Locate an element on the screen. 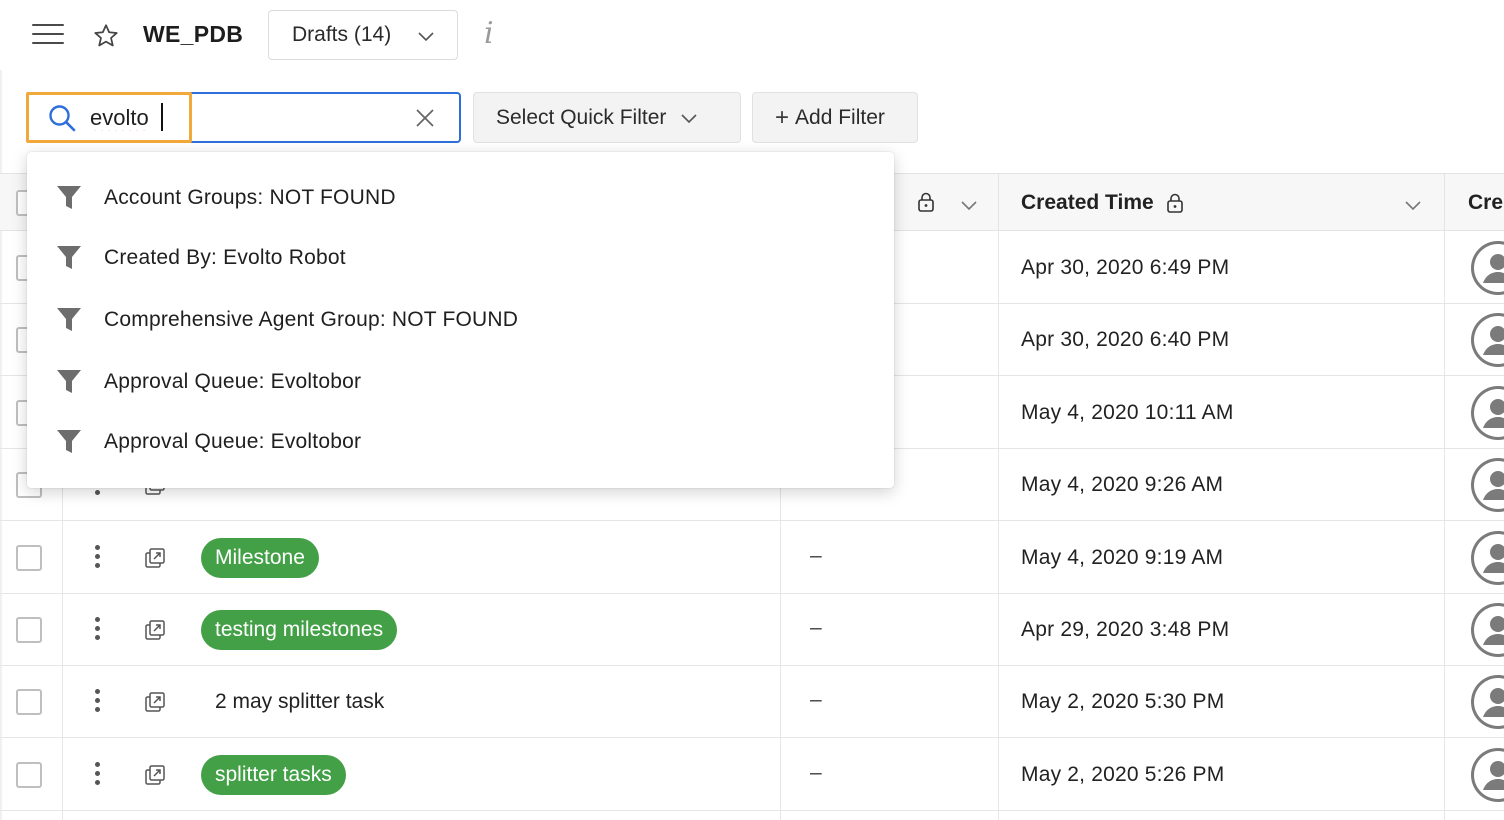 The height and width of the screenshot is (820, 1504). info-icon: i is located at coordinates (489, 33).